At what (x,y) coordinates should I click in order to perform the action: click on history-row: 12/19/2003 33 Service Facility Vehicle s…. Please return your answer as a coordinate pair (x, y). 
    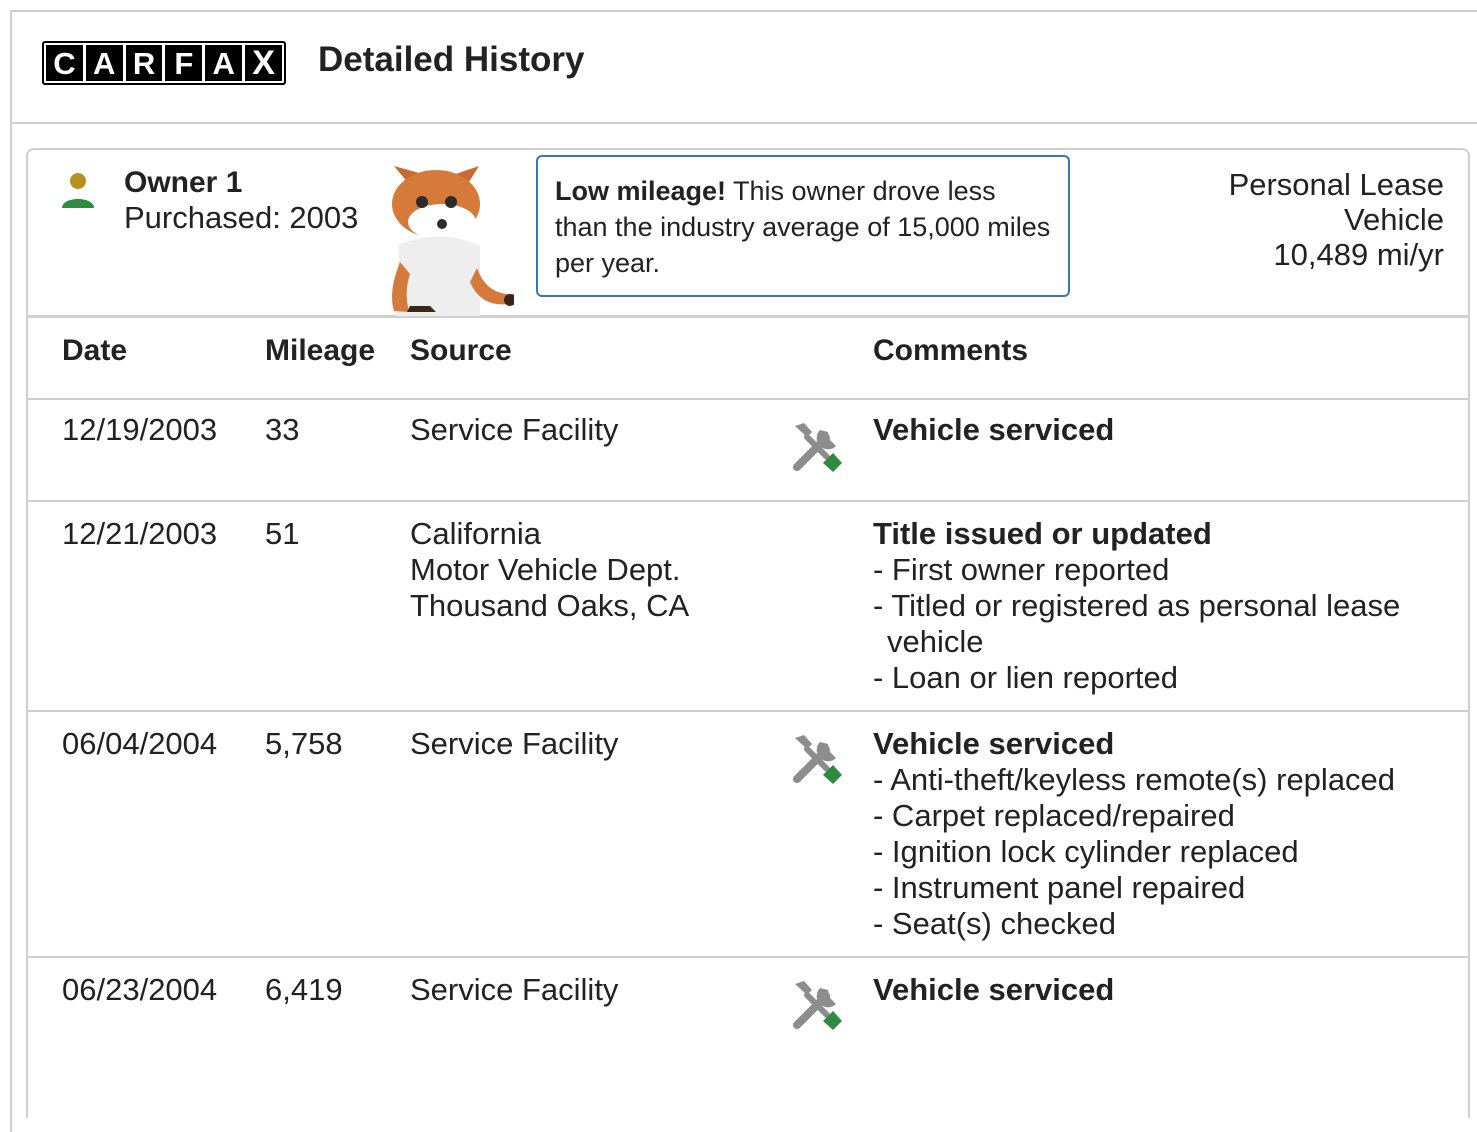
    Looking at the image, I should click on (748, 451).